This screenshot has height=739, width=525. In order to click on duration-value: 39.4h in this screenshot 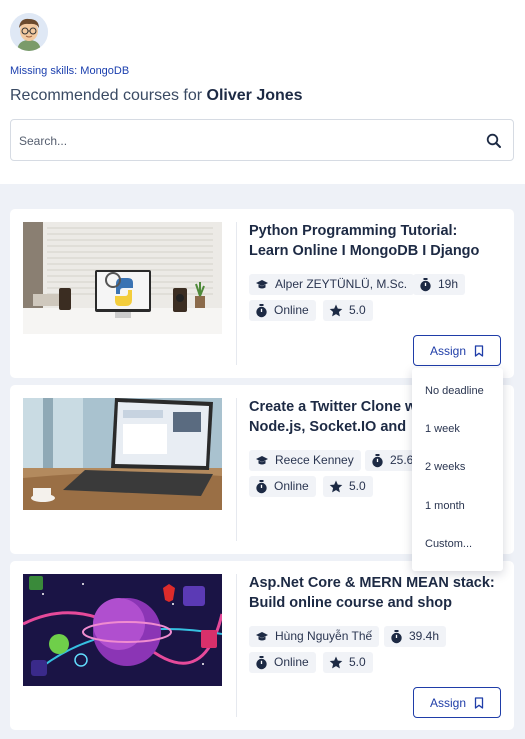, I will do `click(424, 636)`.